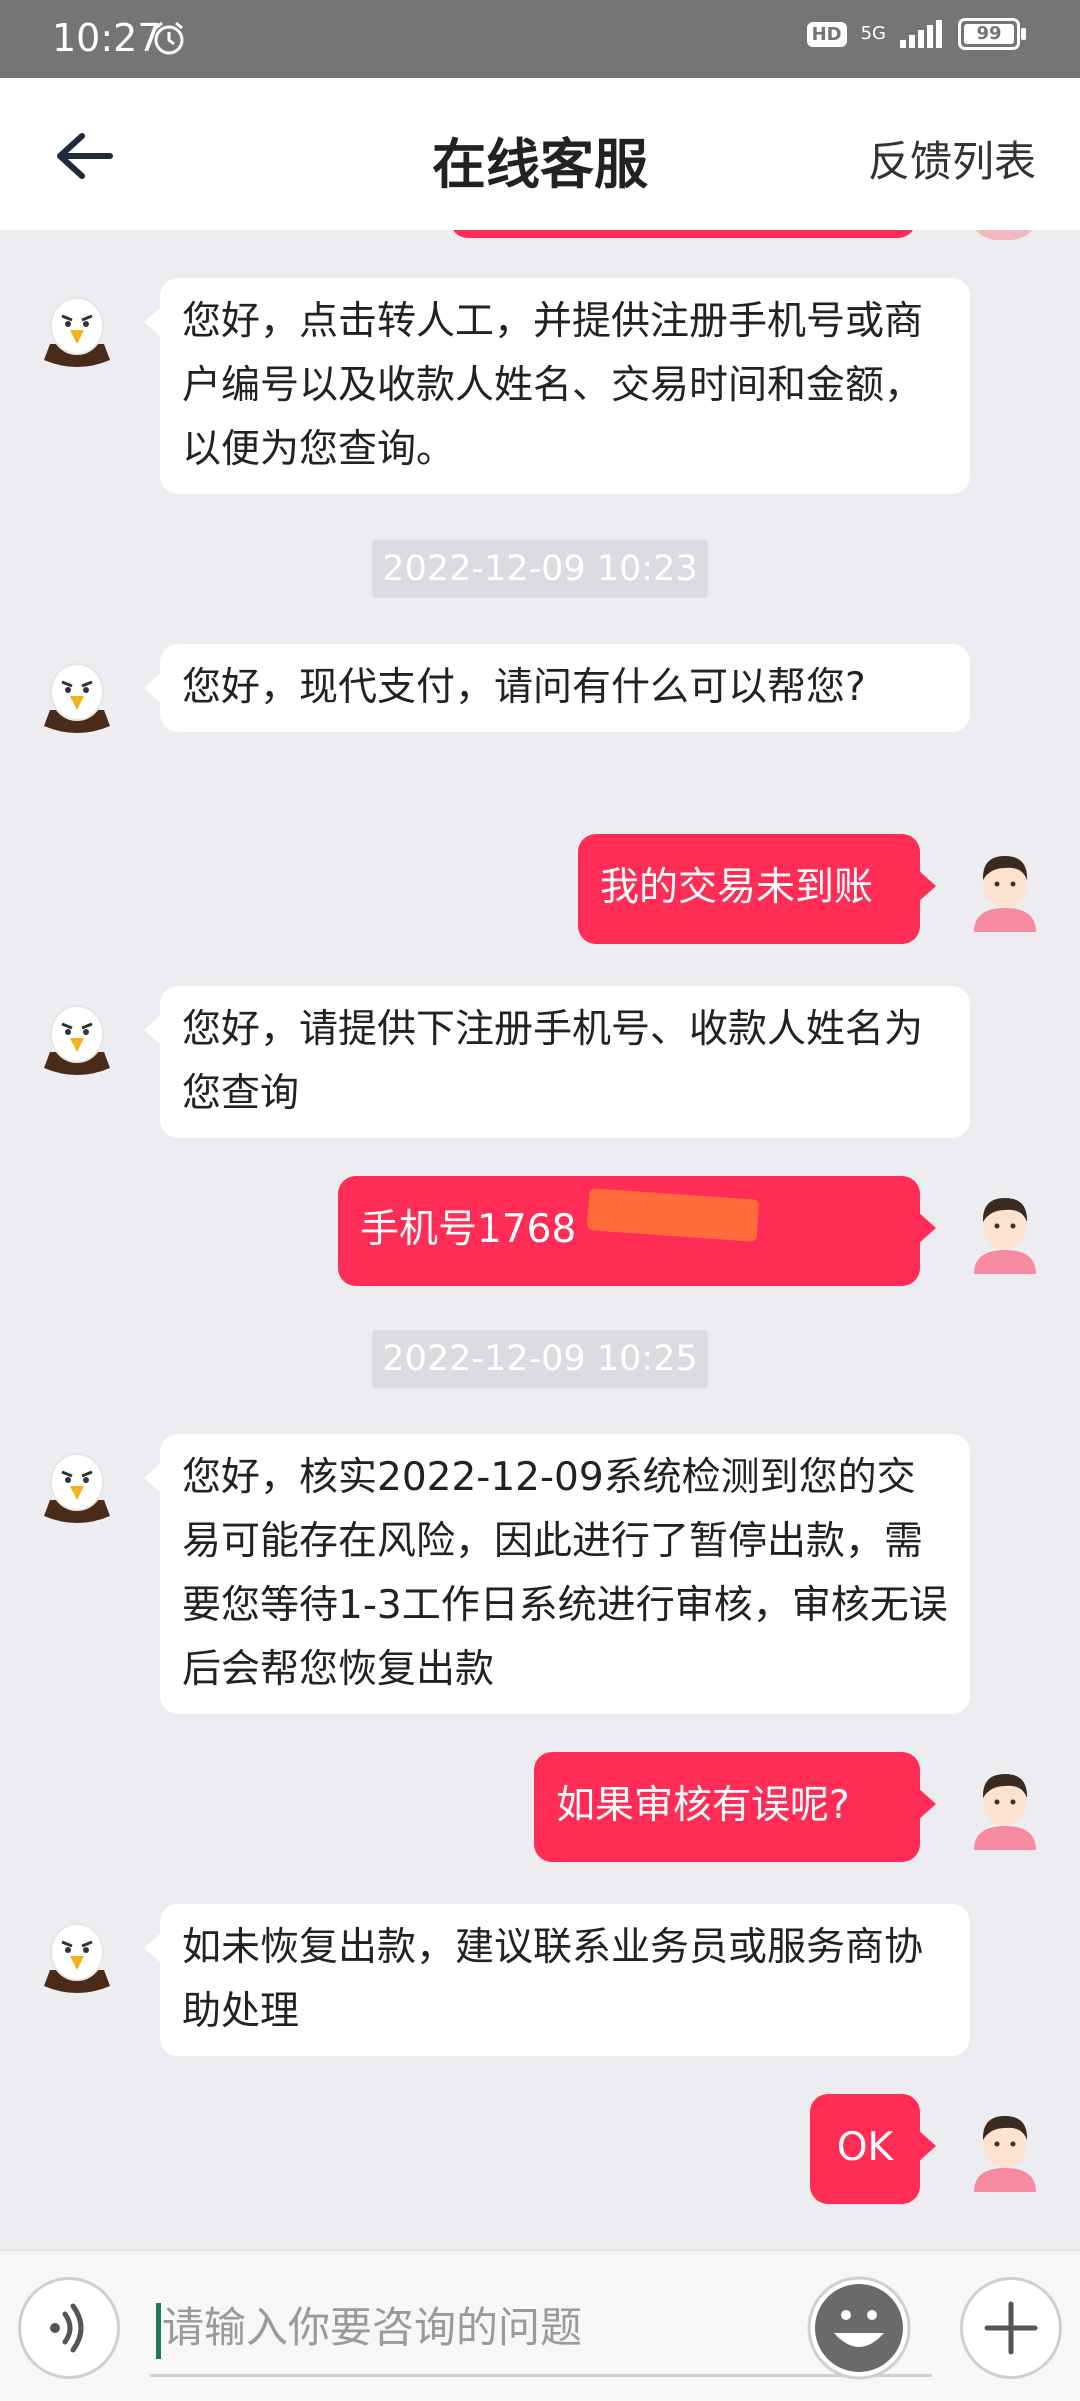 The height and width of the screenshot is (2401, 1080). What do you see at coordinates (921, 34) in the screenshot?
I see `signal-icon` at bounding box center [921, 34].